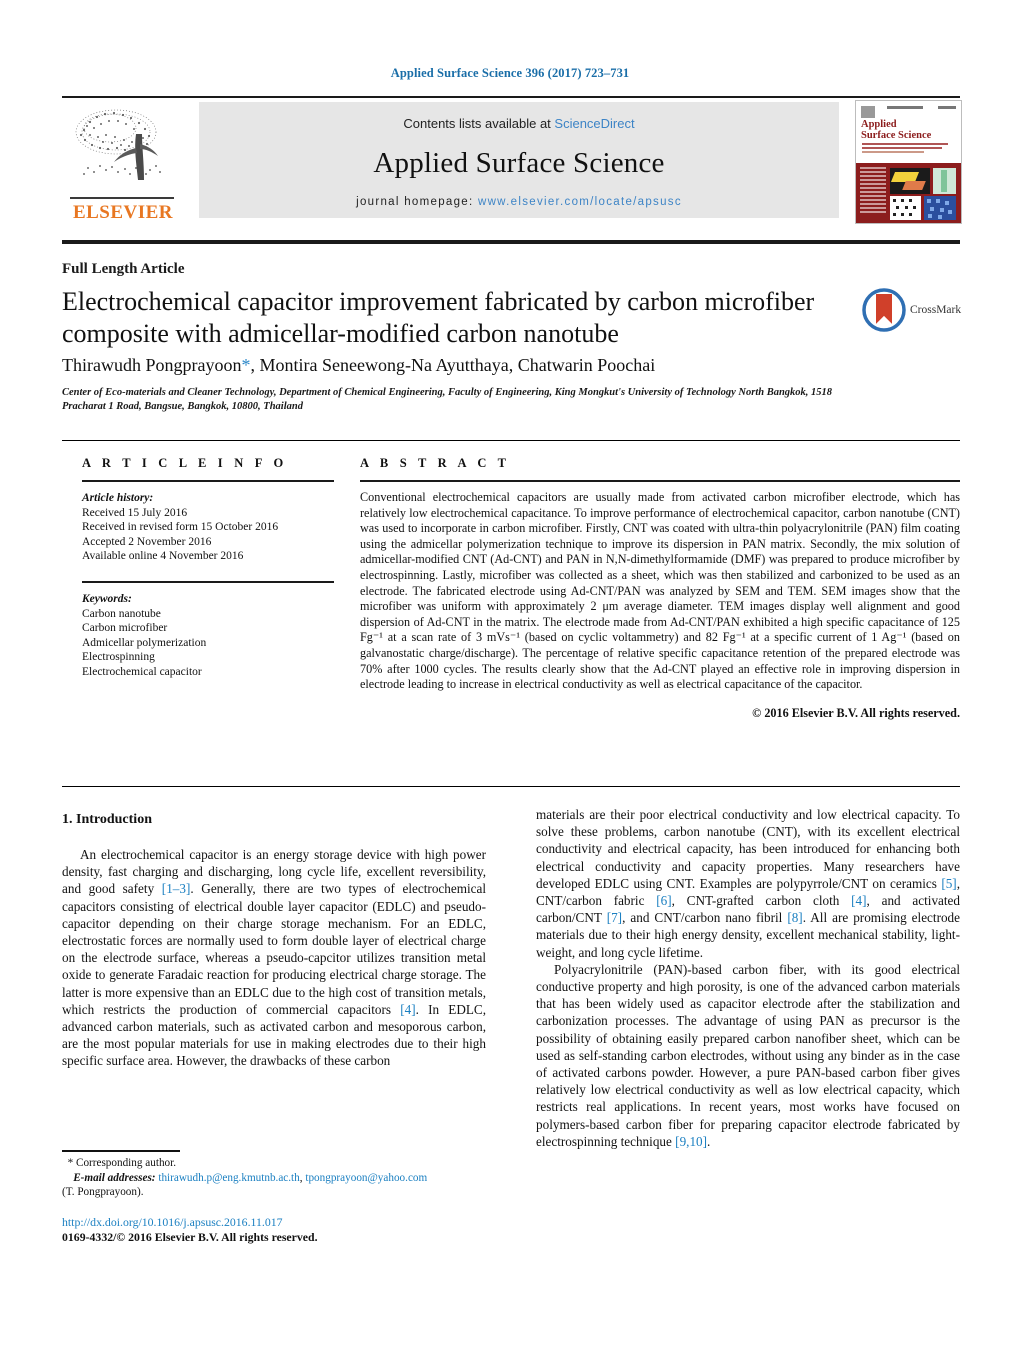 The image size is (1020, 1351). Describe the element at coordinates (580, 202) in the screenshot. I see `journal-homepage-link: www.elsevier.com/locate/apsusc` at that location.